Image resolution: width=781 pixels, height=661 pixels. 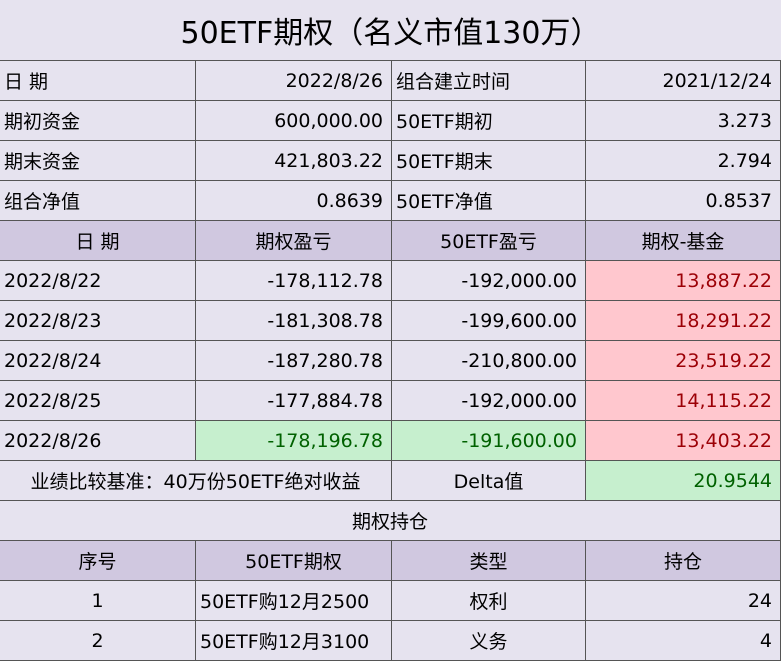 What do you see at coordinates (294, 441) in the screenshot?
I see `option-pnl-cell: -178,196.78` at bounding box center [294, 441].